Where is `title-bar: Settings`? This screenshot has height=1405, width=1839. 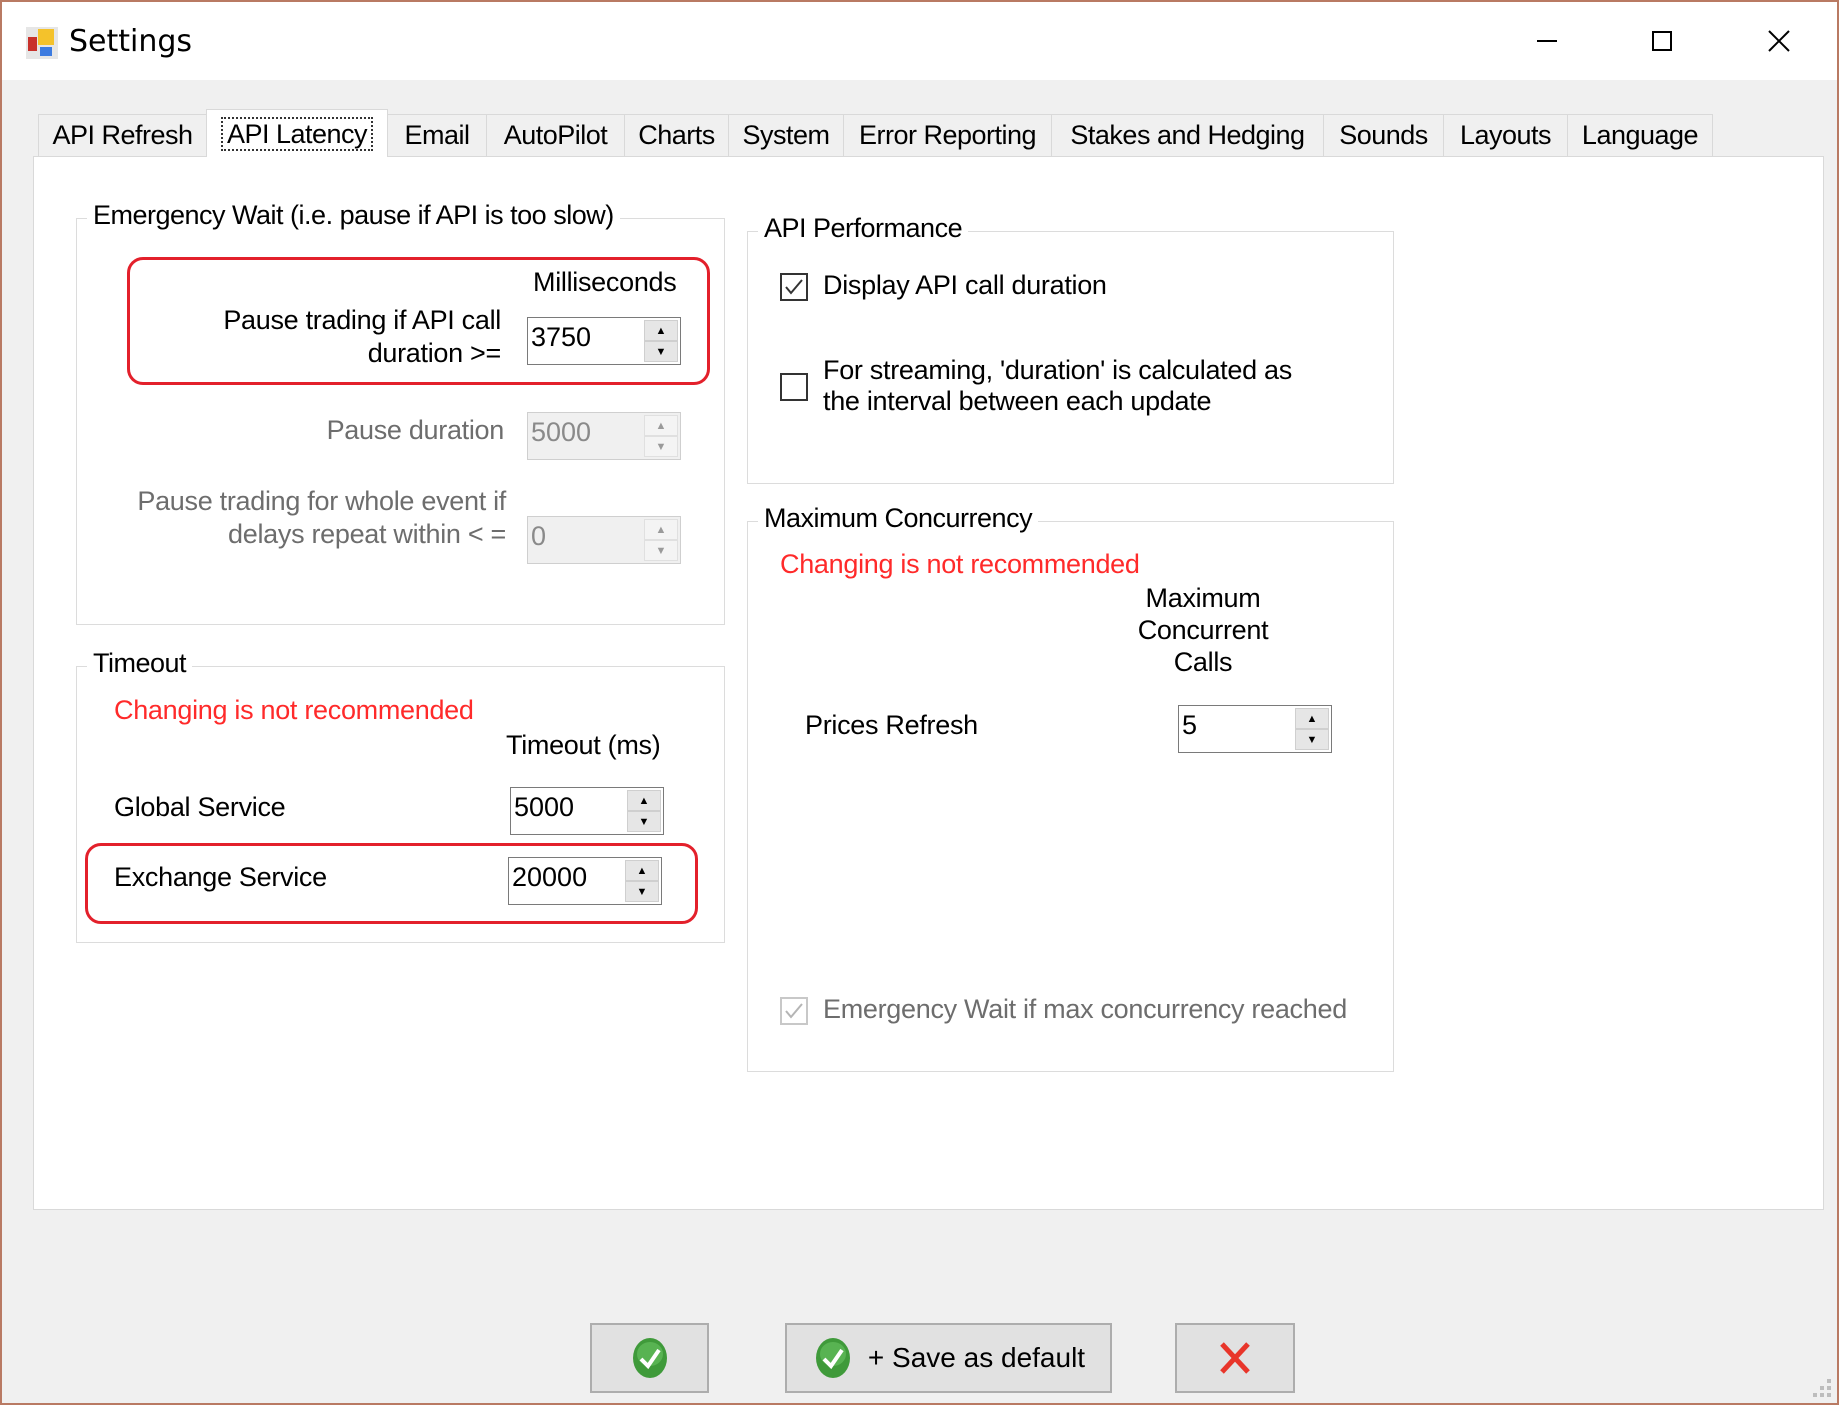
title-bar: Settings is located at coordinates (919, 41).